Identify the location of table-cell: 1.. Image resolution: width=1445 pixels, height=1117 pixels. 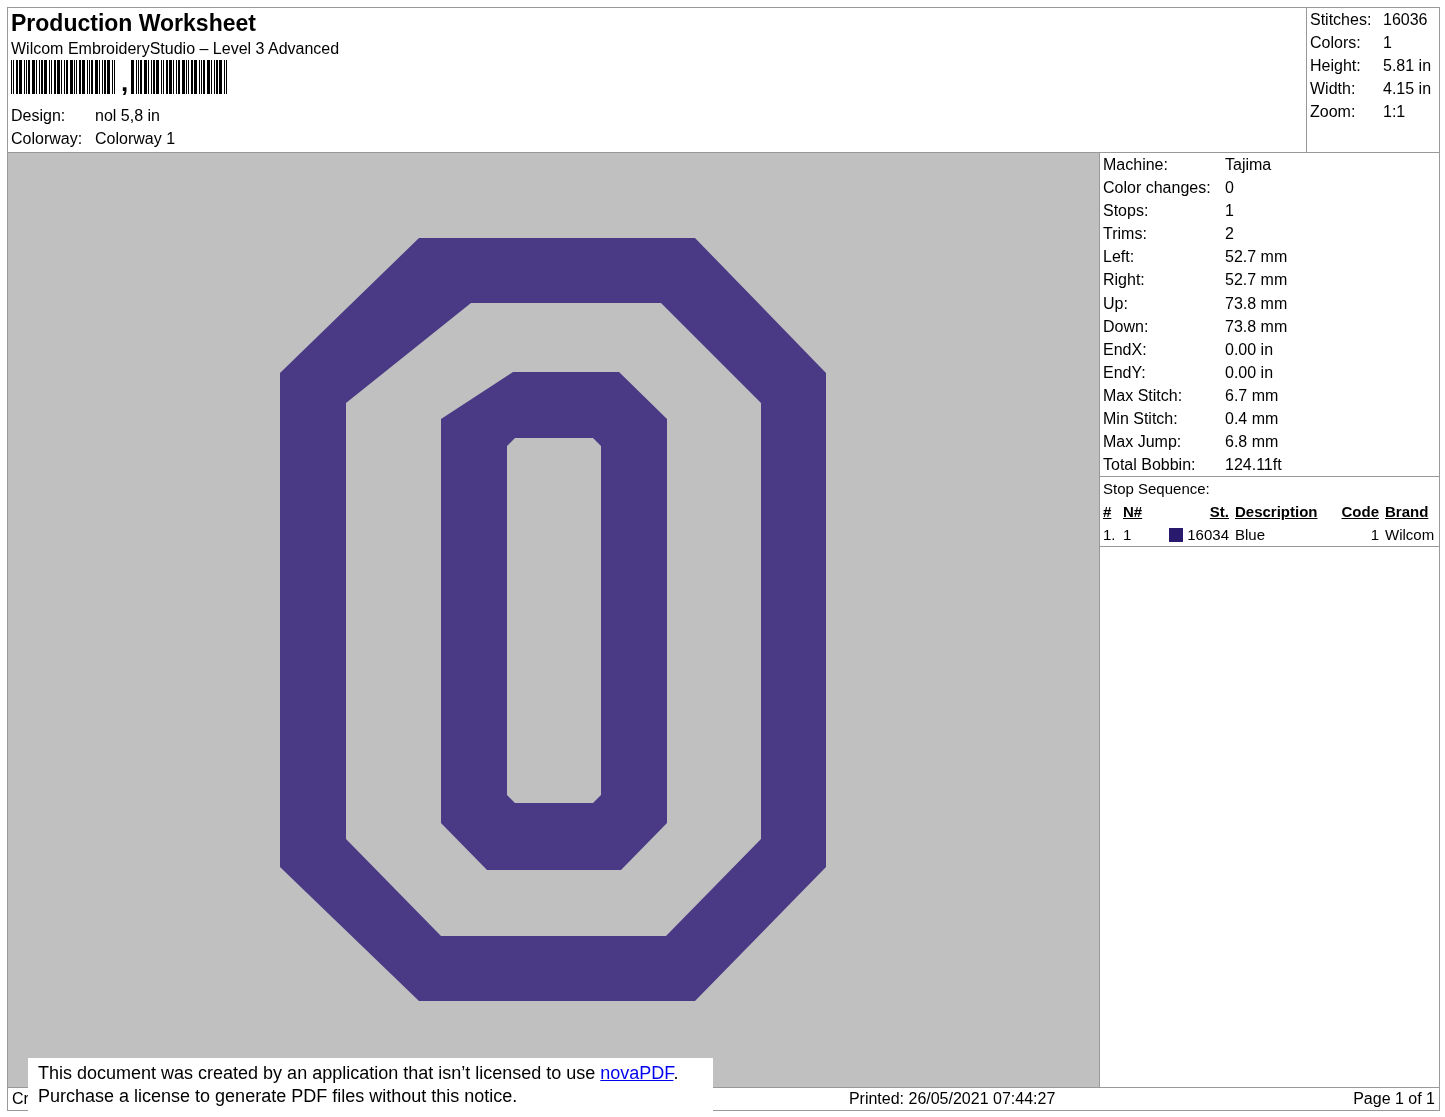
(1109, 535).